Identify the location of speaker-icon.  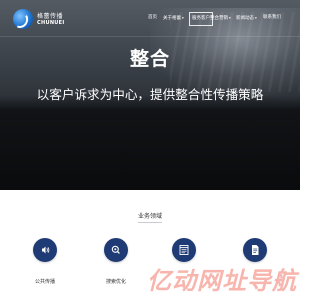
(46, 250).